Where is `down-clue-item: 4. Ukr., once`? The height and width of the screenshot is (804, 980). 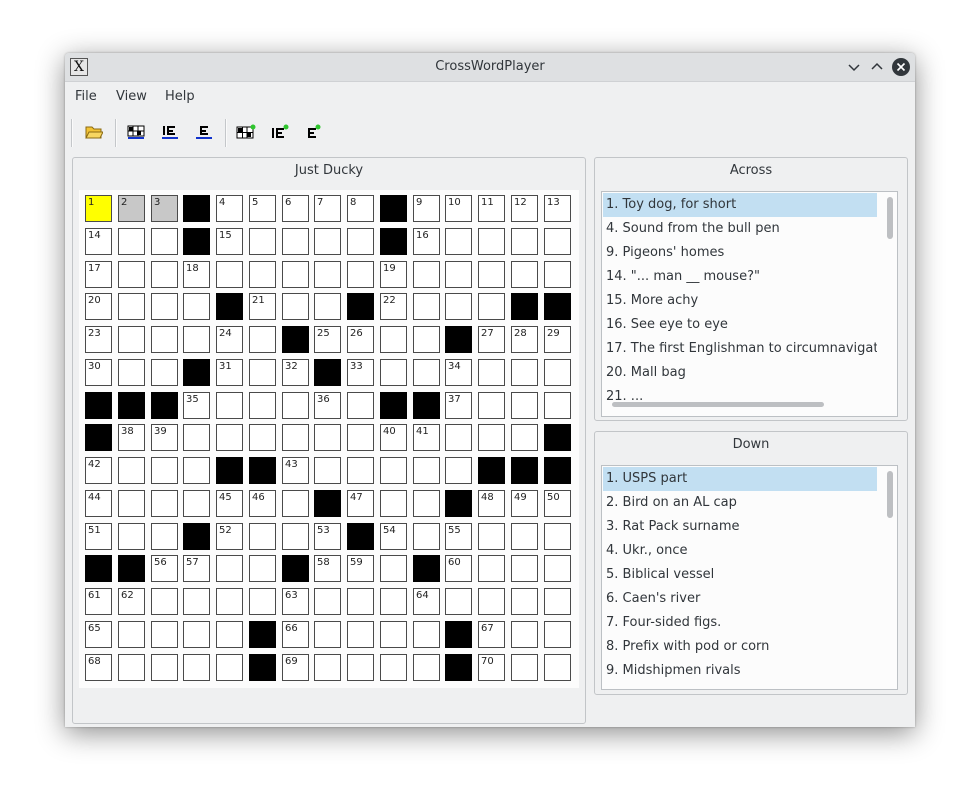 down-clue-item: 4. Ukr., once is located at coordinates (740, 551).